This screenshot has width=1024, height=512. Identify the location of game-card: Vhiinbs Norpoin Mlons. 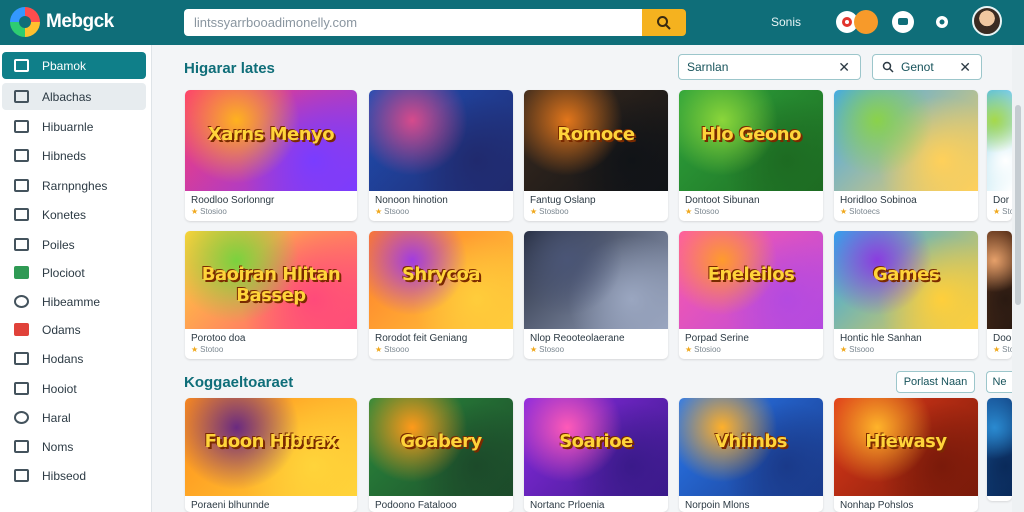
(751, 455).